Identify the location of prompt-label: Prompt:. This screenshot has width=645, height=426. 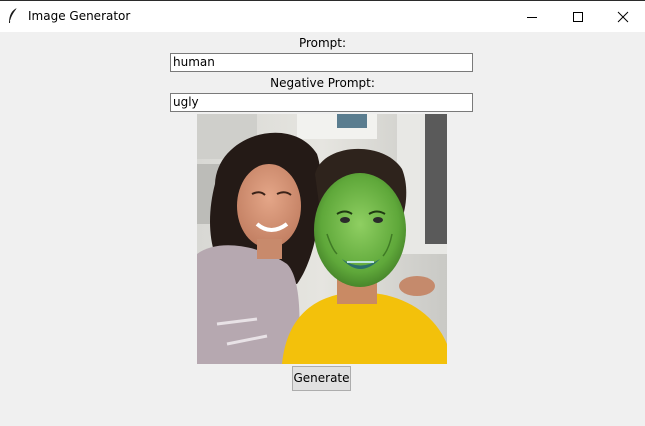
(322, 43).